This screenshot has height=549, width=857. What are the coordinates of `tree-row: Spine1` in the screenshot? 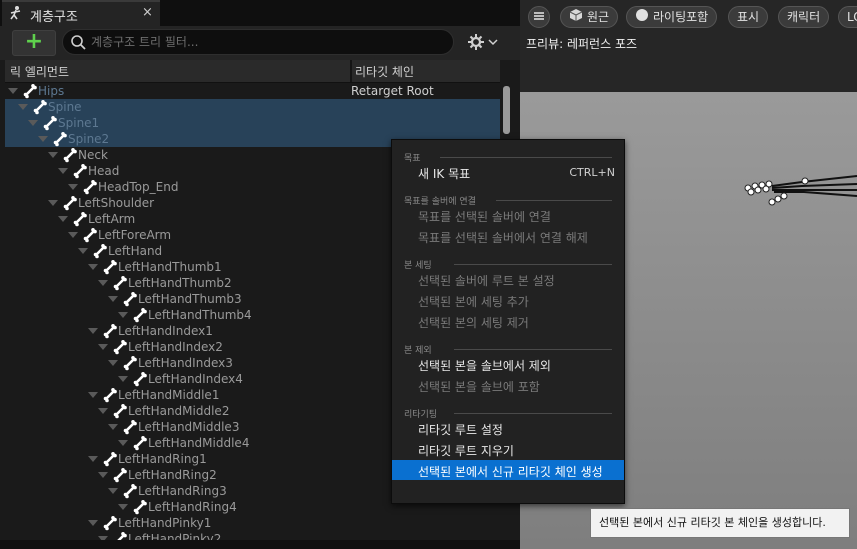 It's located at (252, 123).